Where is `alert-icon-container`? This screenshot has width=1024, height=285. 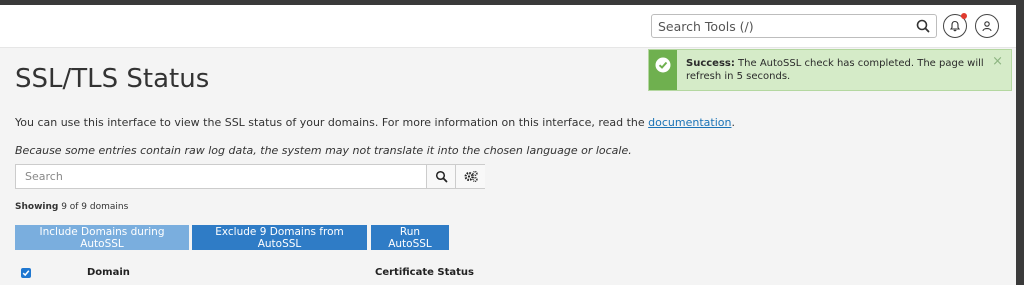
alert-icon-container is located at coordinates (663, 70).